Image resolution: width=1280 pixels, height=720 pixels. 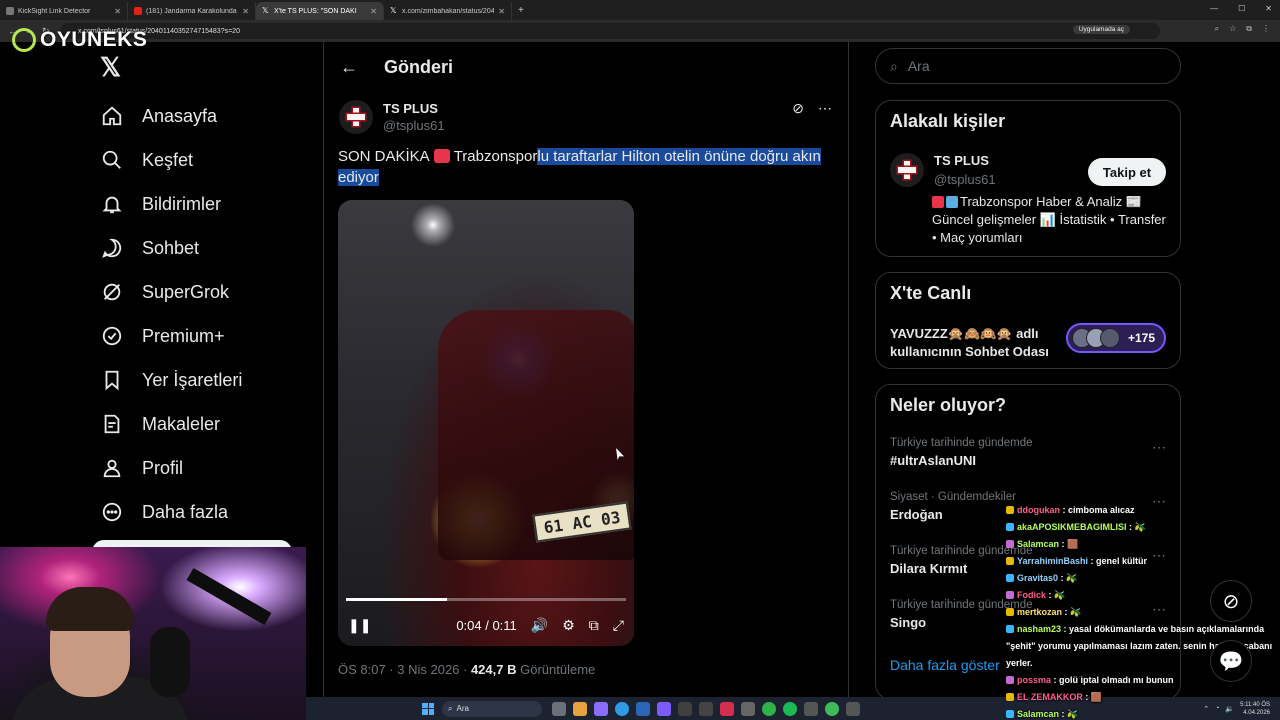 What do you see at coordinates (622, 708) in the screenshot?
I see `chrome-icon` at bounding box center [622, 708].